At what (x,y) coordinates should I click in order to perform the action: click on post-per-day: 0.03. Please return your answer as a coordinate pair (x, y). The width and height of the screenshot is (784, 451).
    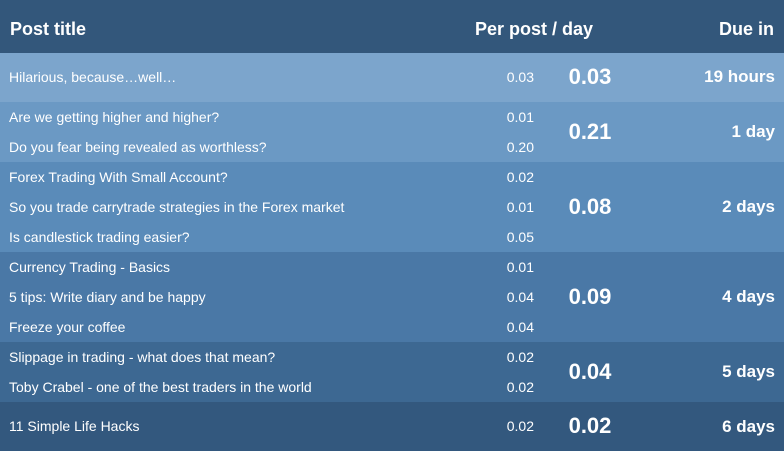
    Looking at the image, I should click on (520, 77).